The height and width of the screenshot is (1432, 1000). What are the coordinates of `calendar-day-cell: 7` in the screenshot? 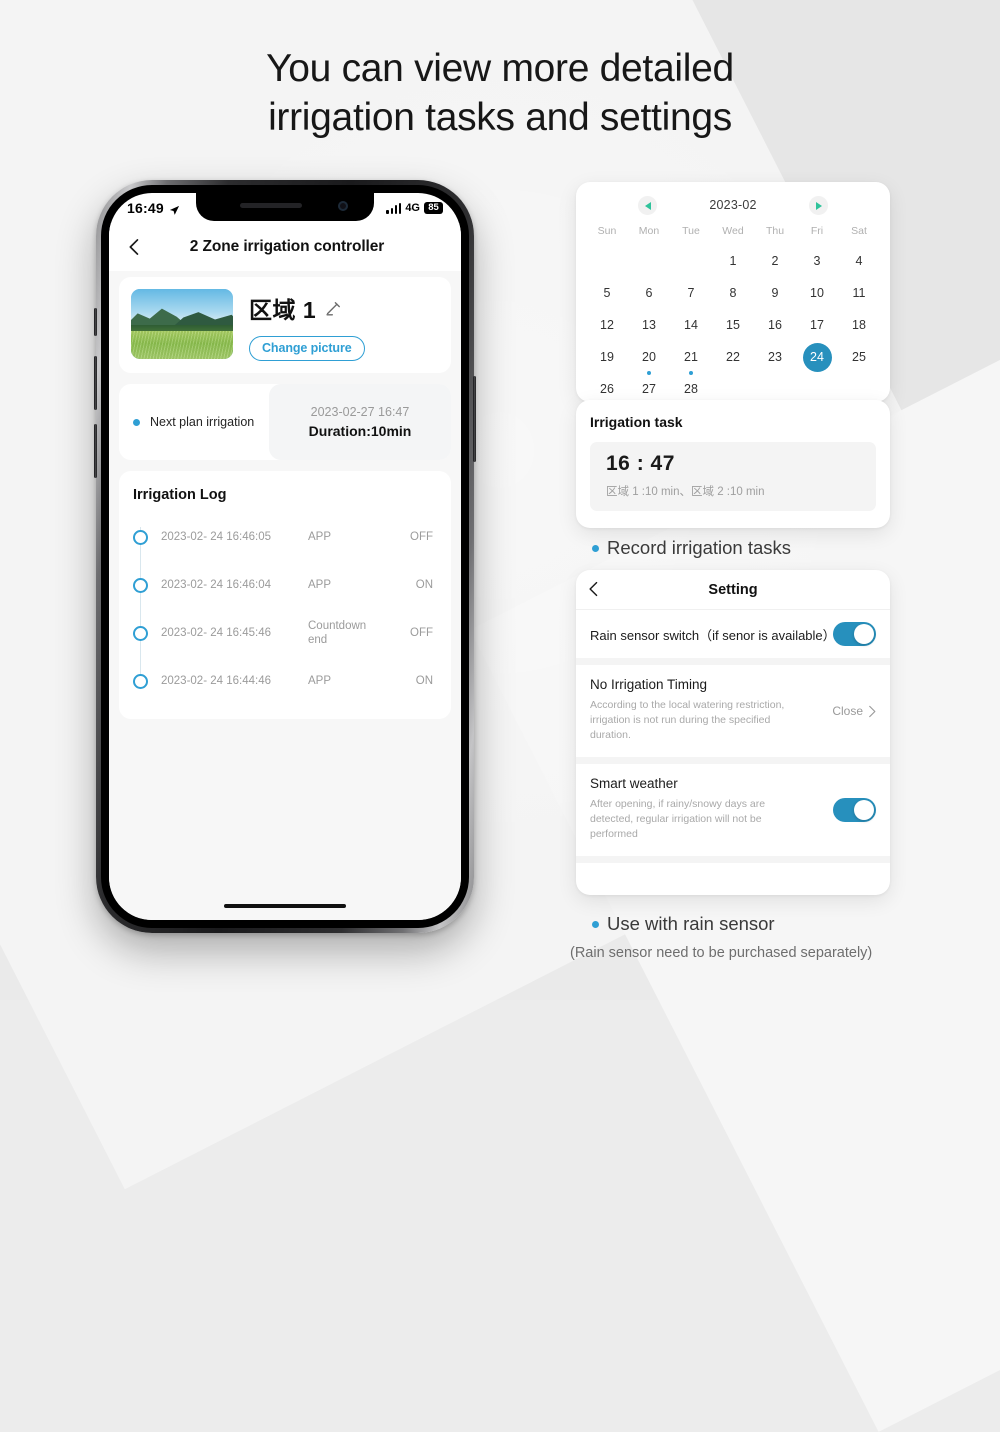 It's located at (691, 293).